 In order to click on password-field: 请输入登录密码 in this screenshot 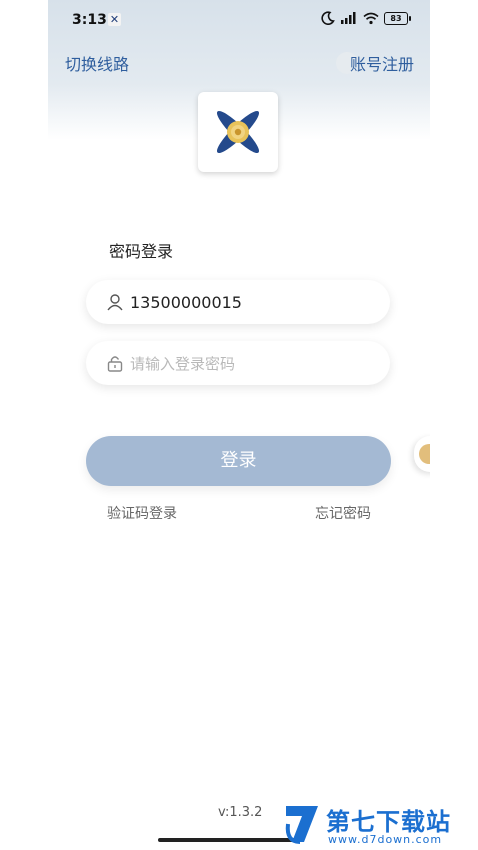, I will do `click(238, 363)`.